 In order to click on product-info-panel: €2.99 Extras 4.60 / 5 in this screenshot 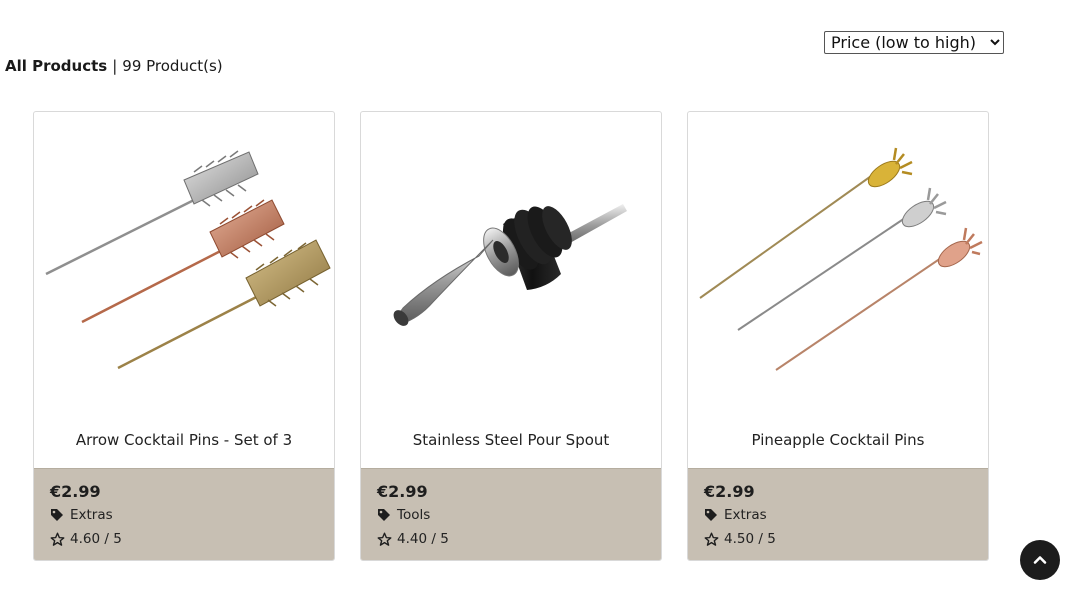, I will do `click(184, 514)`.